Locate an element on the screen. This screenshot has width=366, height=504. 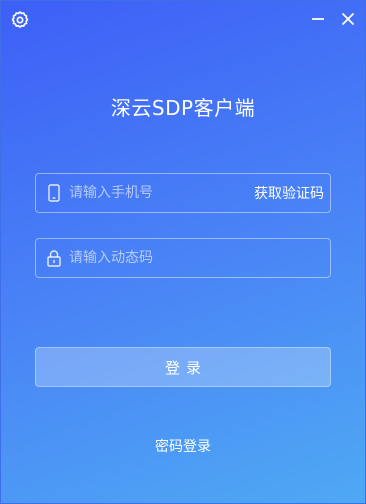
close-button is located at coordinates (348, 19).